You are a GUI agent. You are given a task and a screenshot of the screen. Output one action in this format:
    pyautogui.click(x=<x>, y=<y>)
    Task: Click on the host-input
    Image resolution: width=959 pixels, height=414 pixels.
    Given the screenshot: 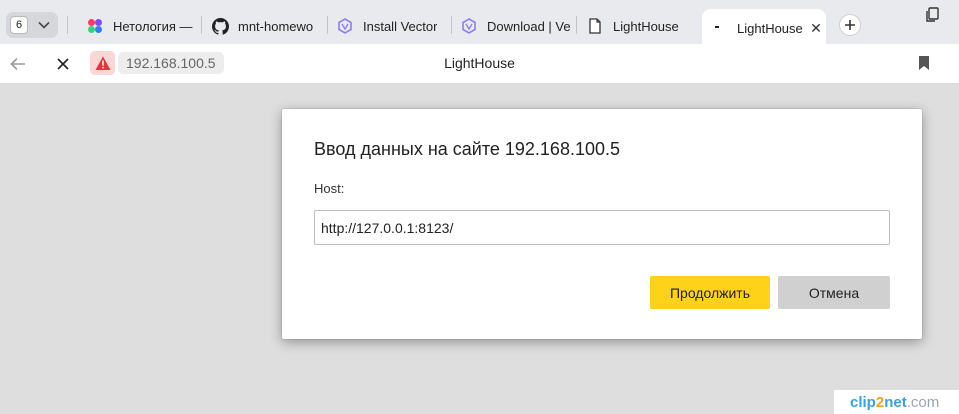 What is the action you would take?
    pyautogui.click(x=602, y=227)
    